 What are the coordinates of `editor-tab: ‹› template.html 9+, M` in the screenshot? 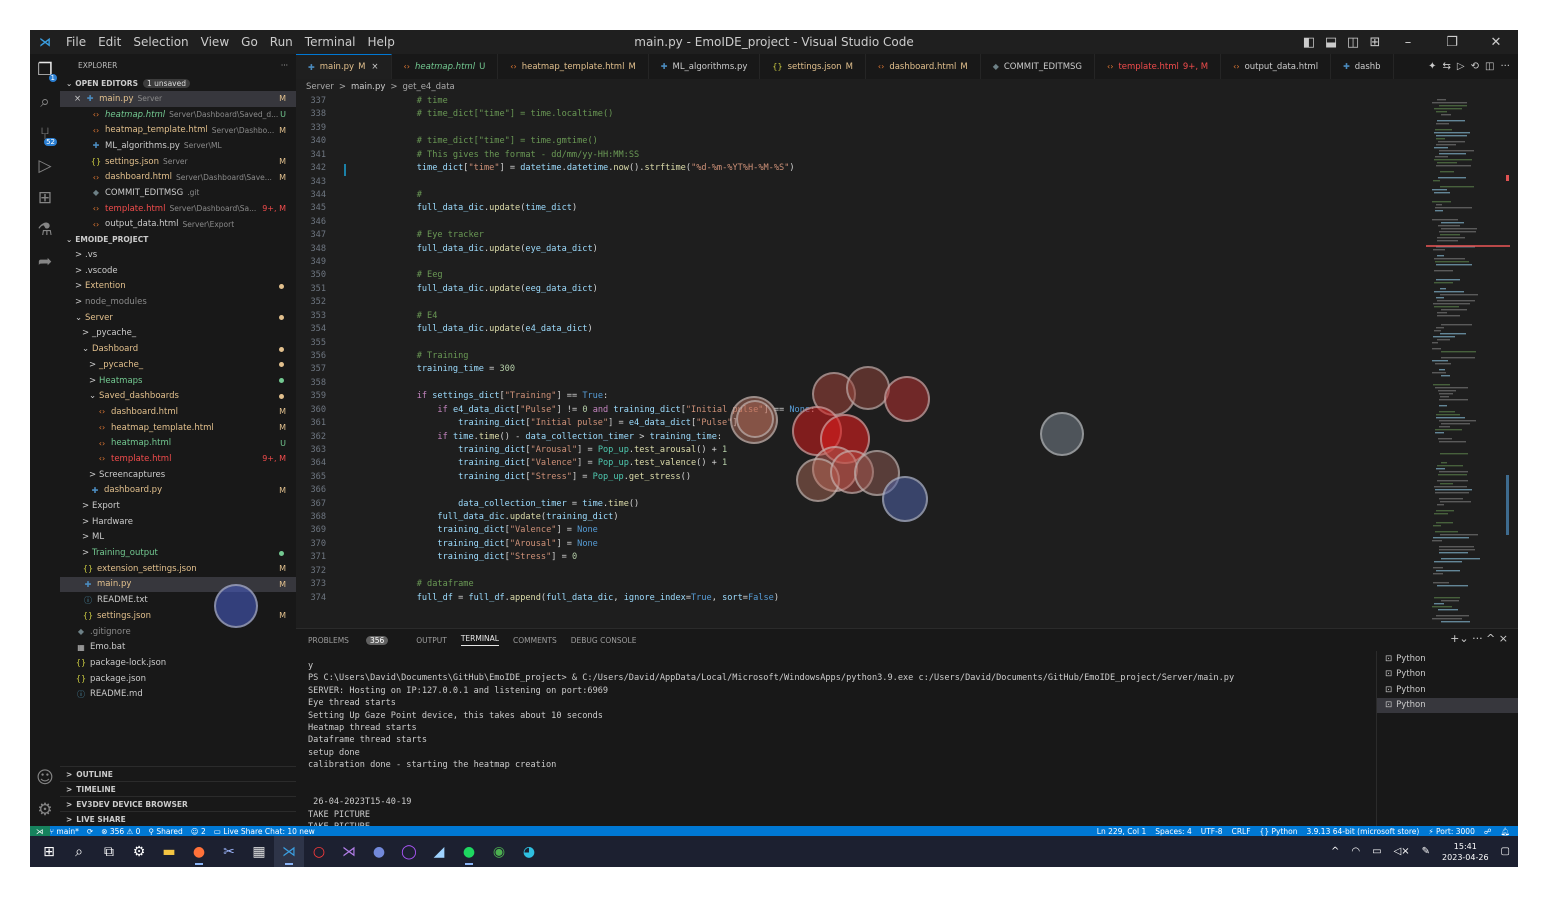 It's located at (1158, 66).